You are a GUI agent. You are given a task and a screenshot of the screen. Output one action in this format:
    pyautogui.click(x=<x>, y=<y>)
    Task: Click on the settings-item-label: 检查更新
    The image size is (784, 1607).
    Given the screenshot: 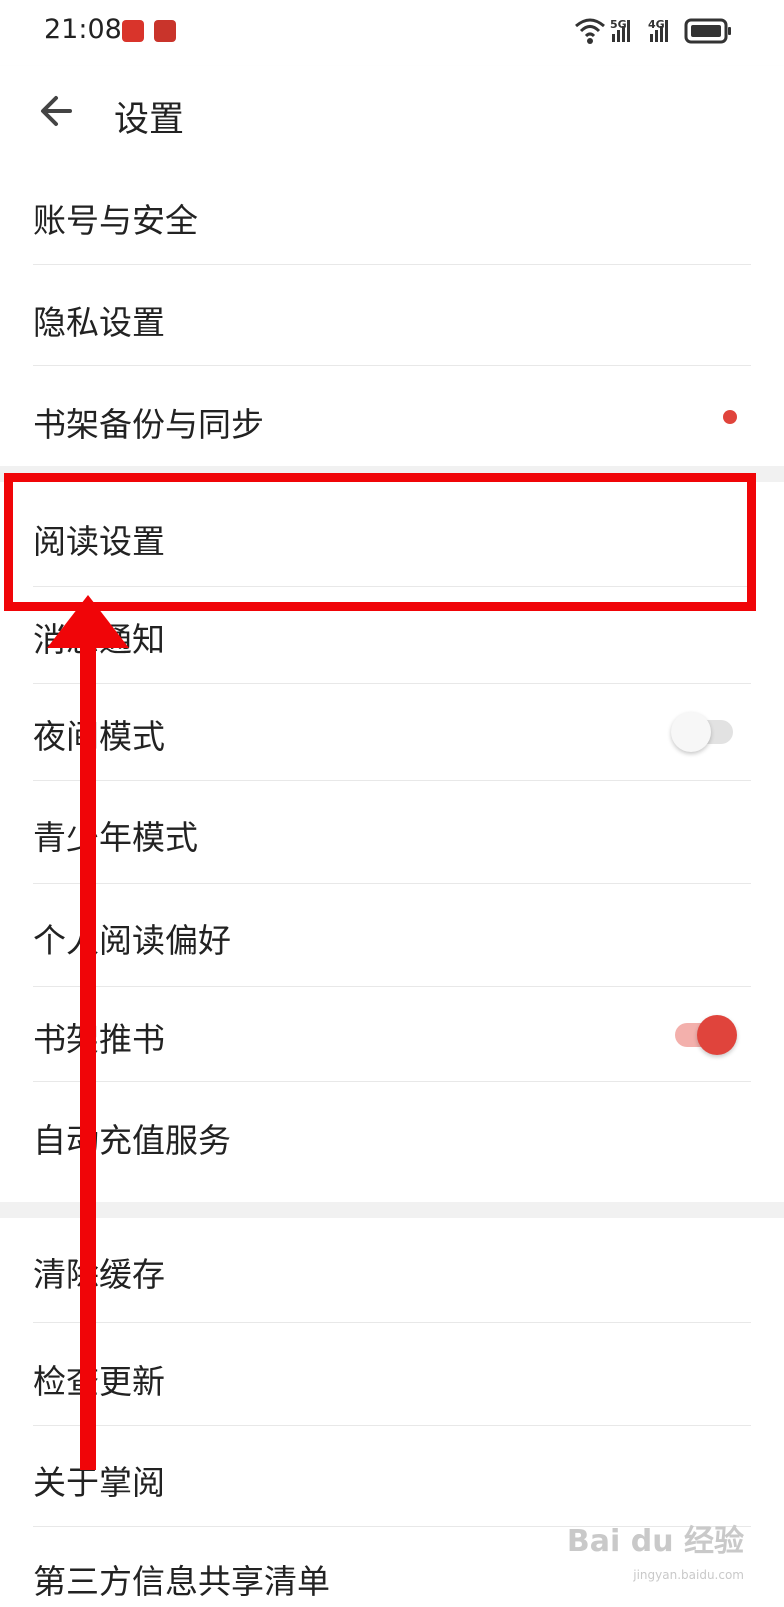 What is the action you would take?
    pyautogui.click(x=99, y=1381)
    